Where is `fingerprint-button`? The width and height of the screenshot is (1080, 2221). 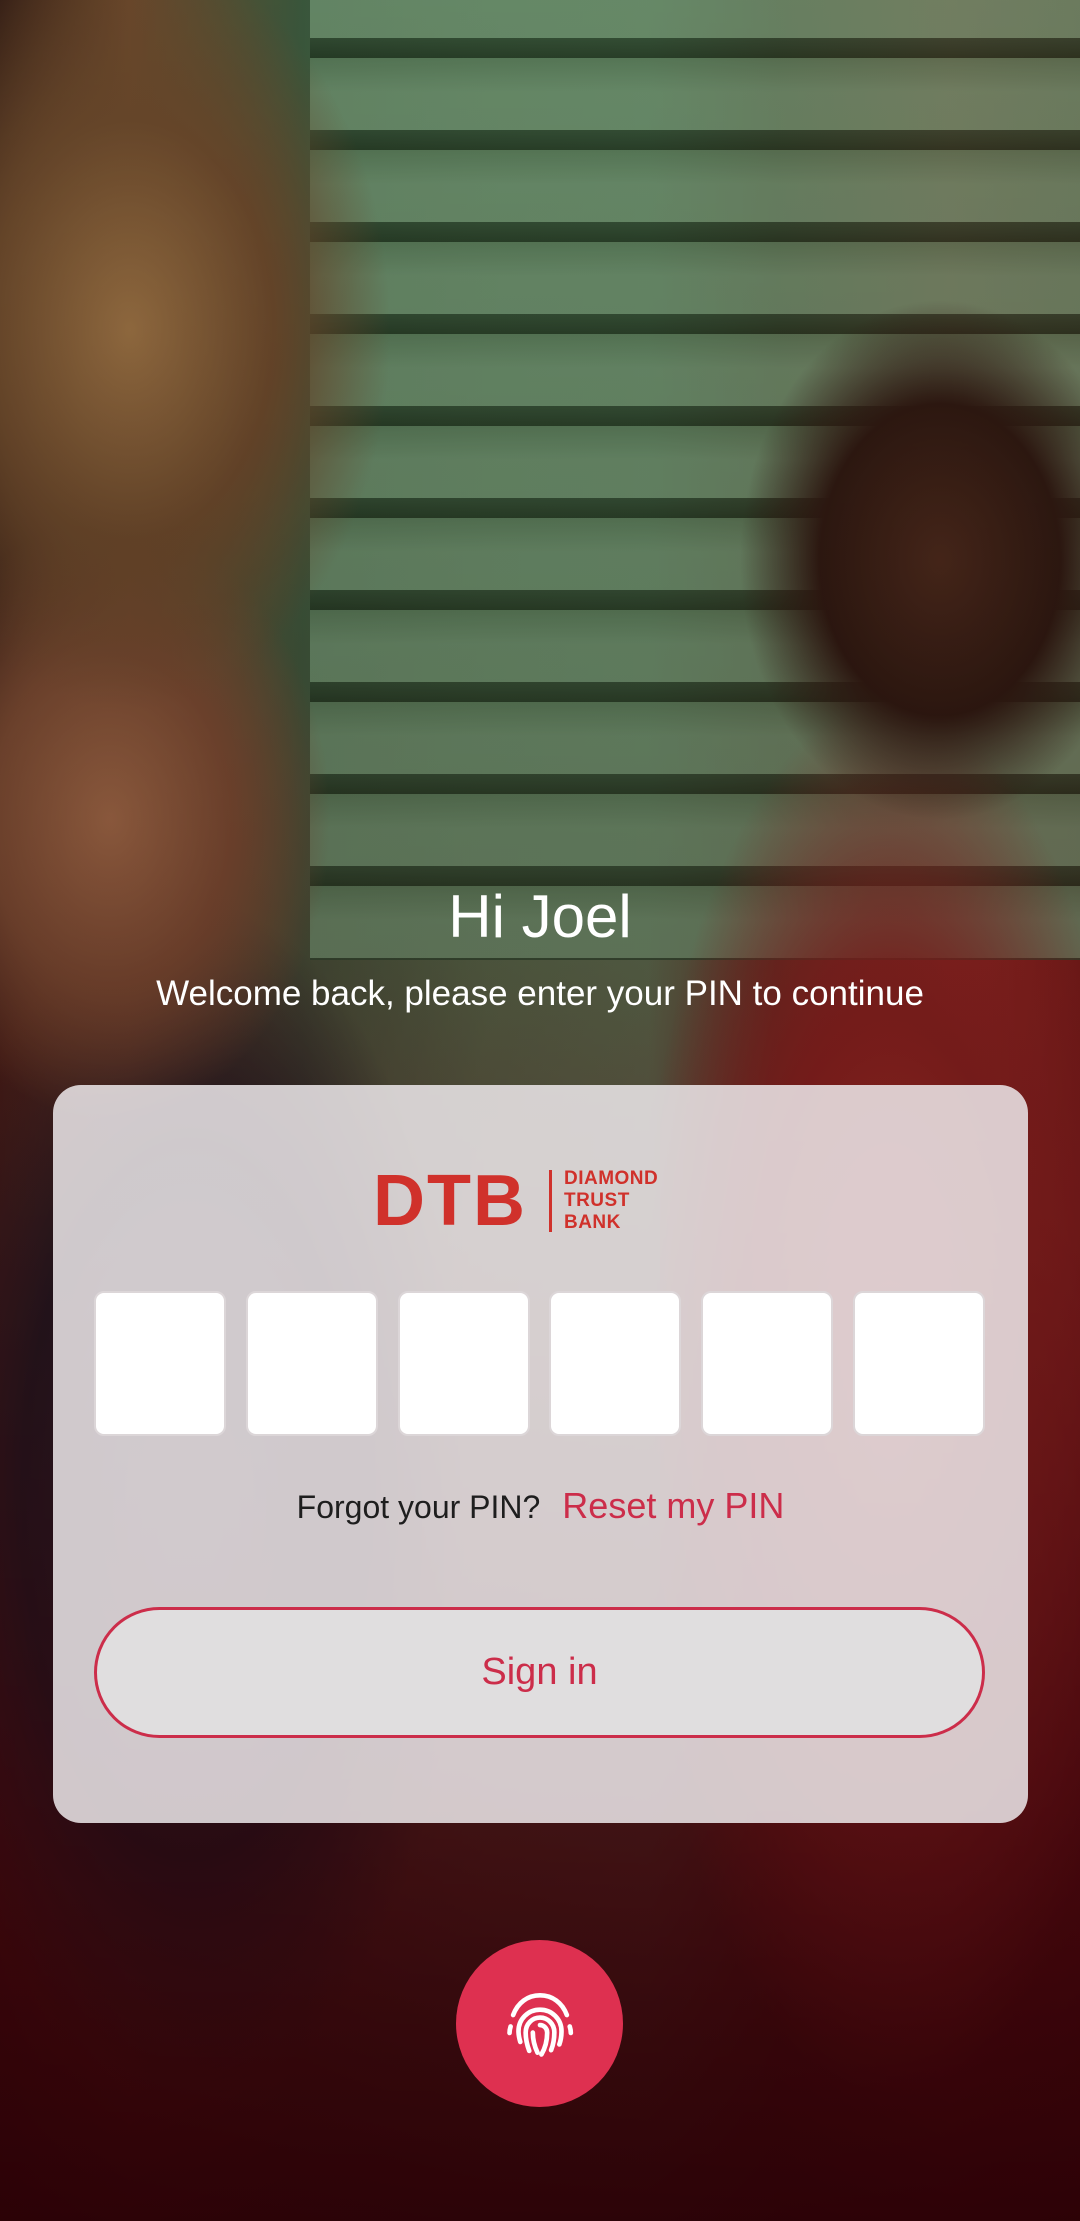 fingerprint-button is located at coordinates (539, 2023).